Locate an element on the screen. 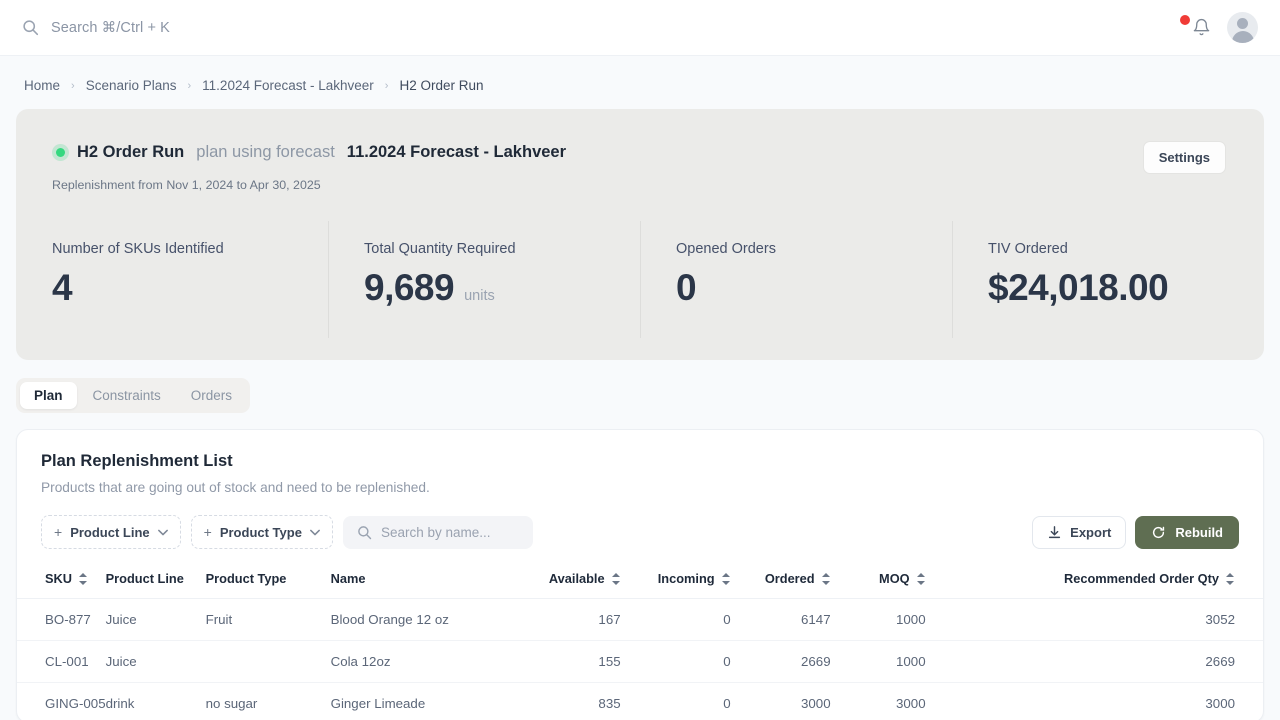 The height and width of the screenshot is (720, 1280). cell-product-type is located at coordinates (268, 661).